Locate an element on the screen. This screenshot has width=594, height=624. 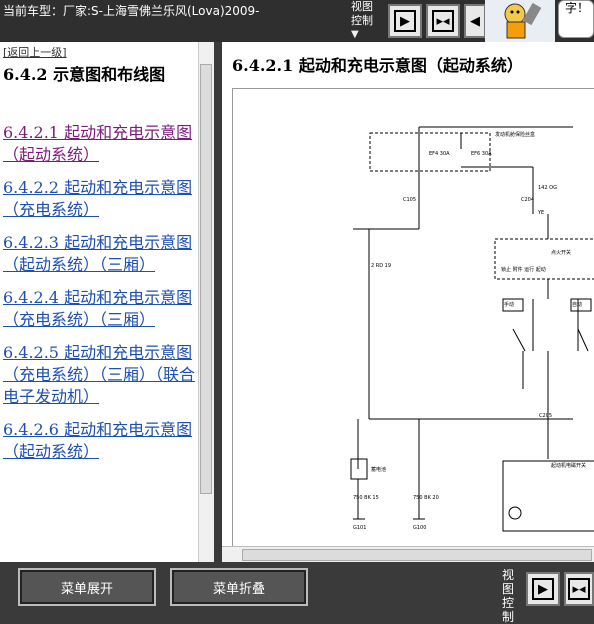
next-page-button: ▶ is located at coordinates (405, 21).